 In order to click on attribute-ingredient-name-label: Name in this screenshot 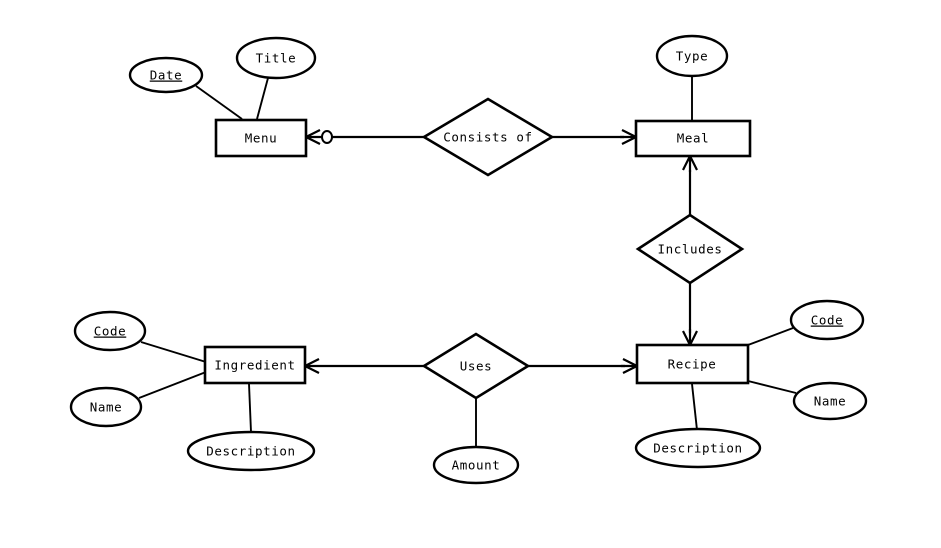, I will do `click(106, 407)`.